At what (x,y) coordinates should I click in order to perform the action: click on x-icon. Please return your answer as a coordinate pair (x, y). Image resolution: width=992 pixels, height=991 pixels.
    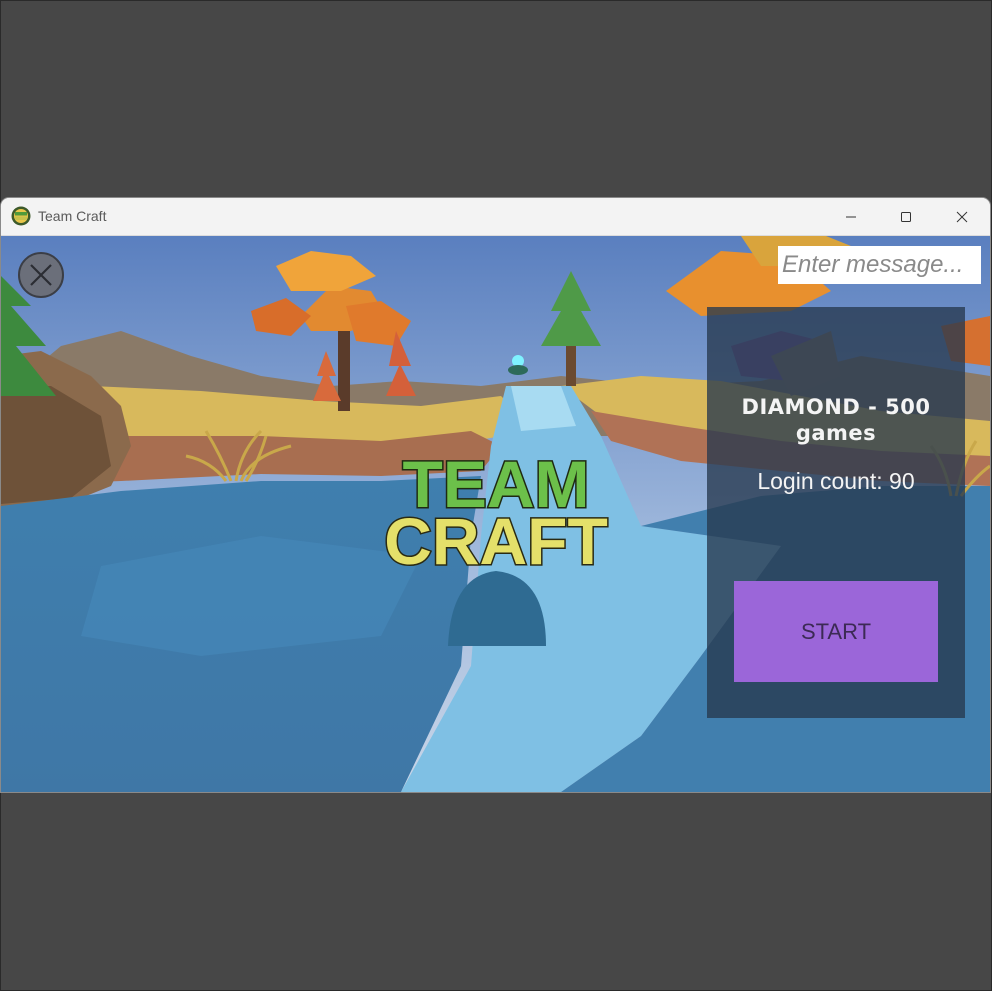
    Looking at the image, I should click on (41, 275).